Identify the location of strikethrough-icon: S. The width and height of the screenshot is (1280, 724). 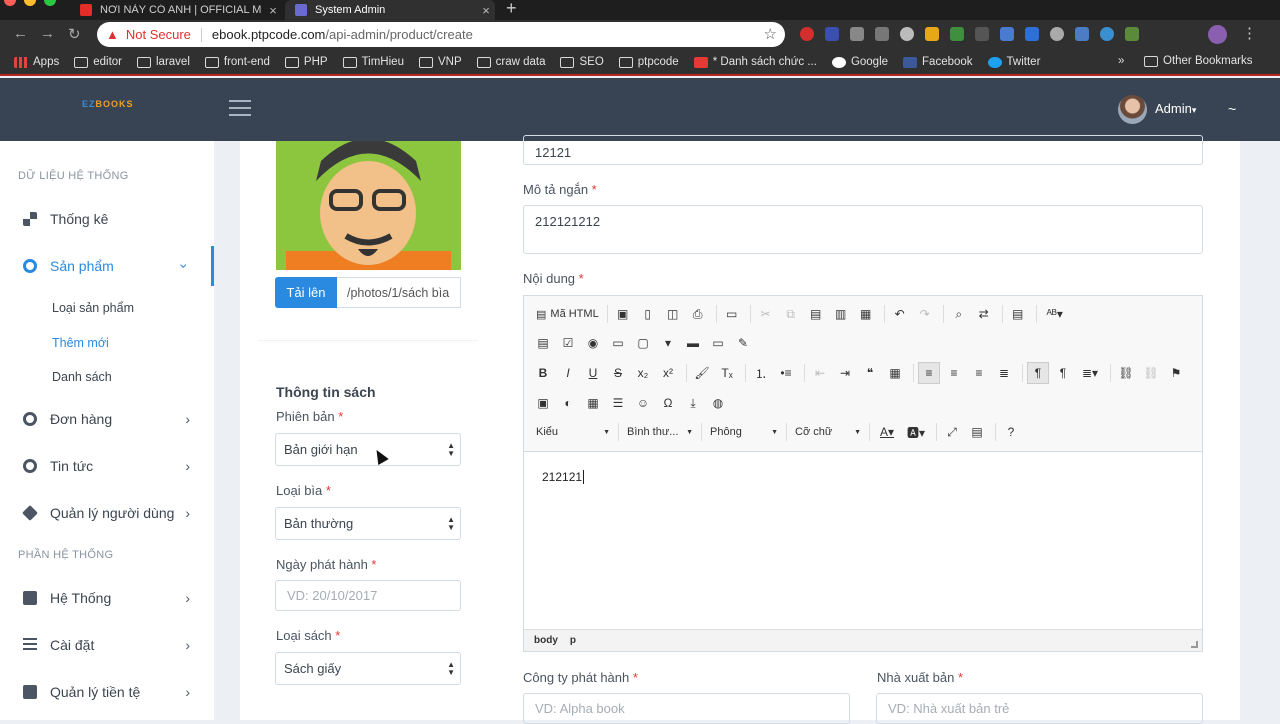
(618, 373).